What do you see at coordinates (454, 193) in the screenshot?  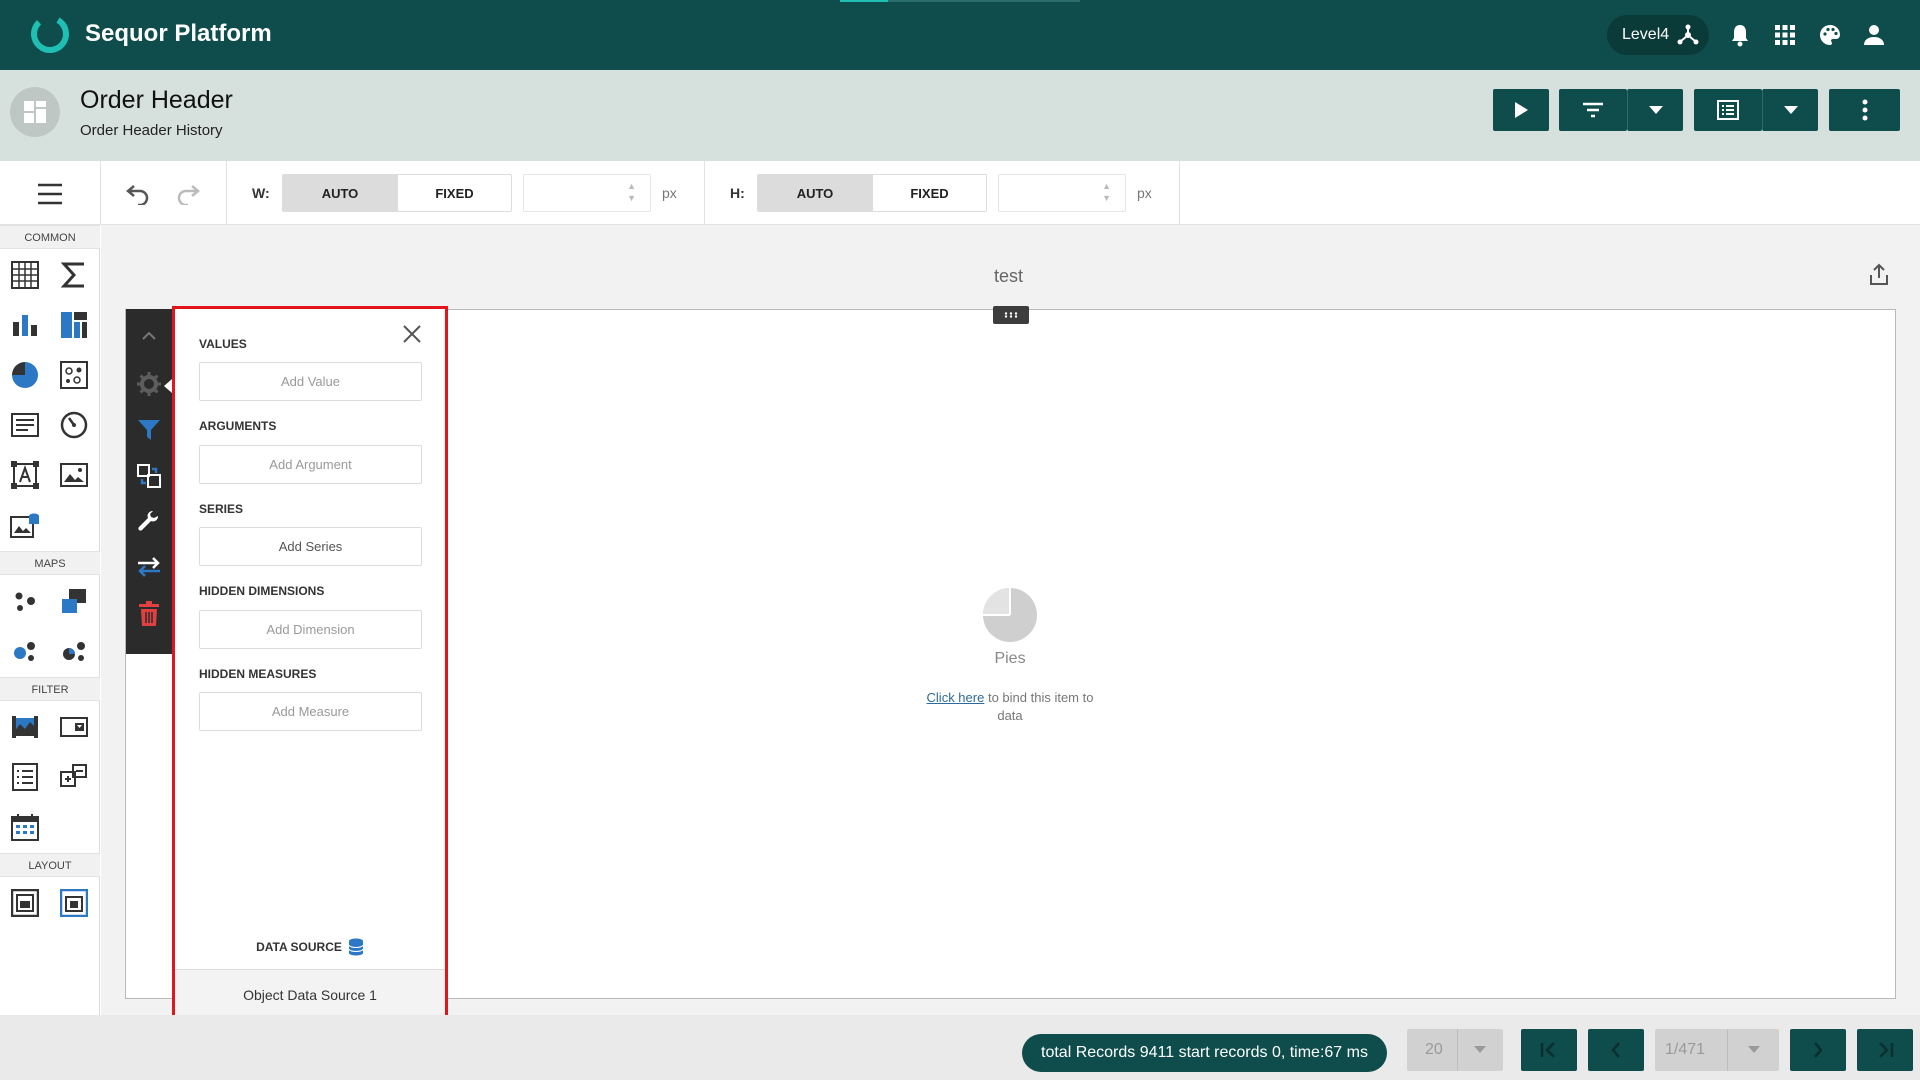 I see `width-fixed-button: FIXED` at bounding box center [454, 193].